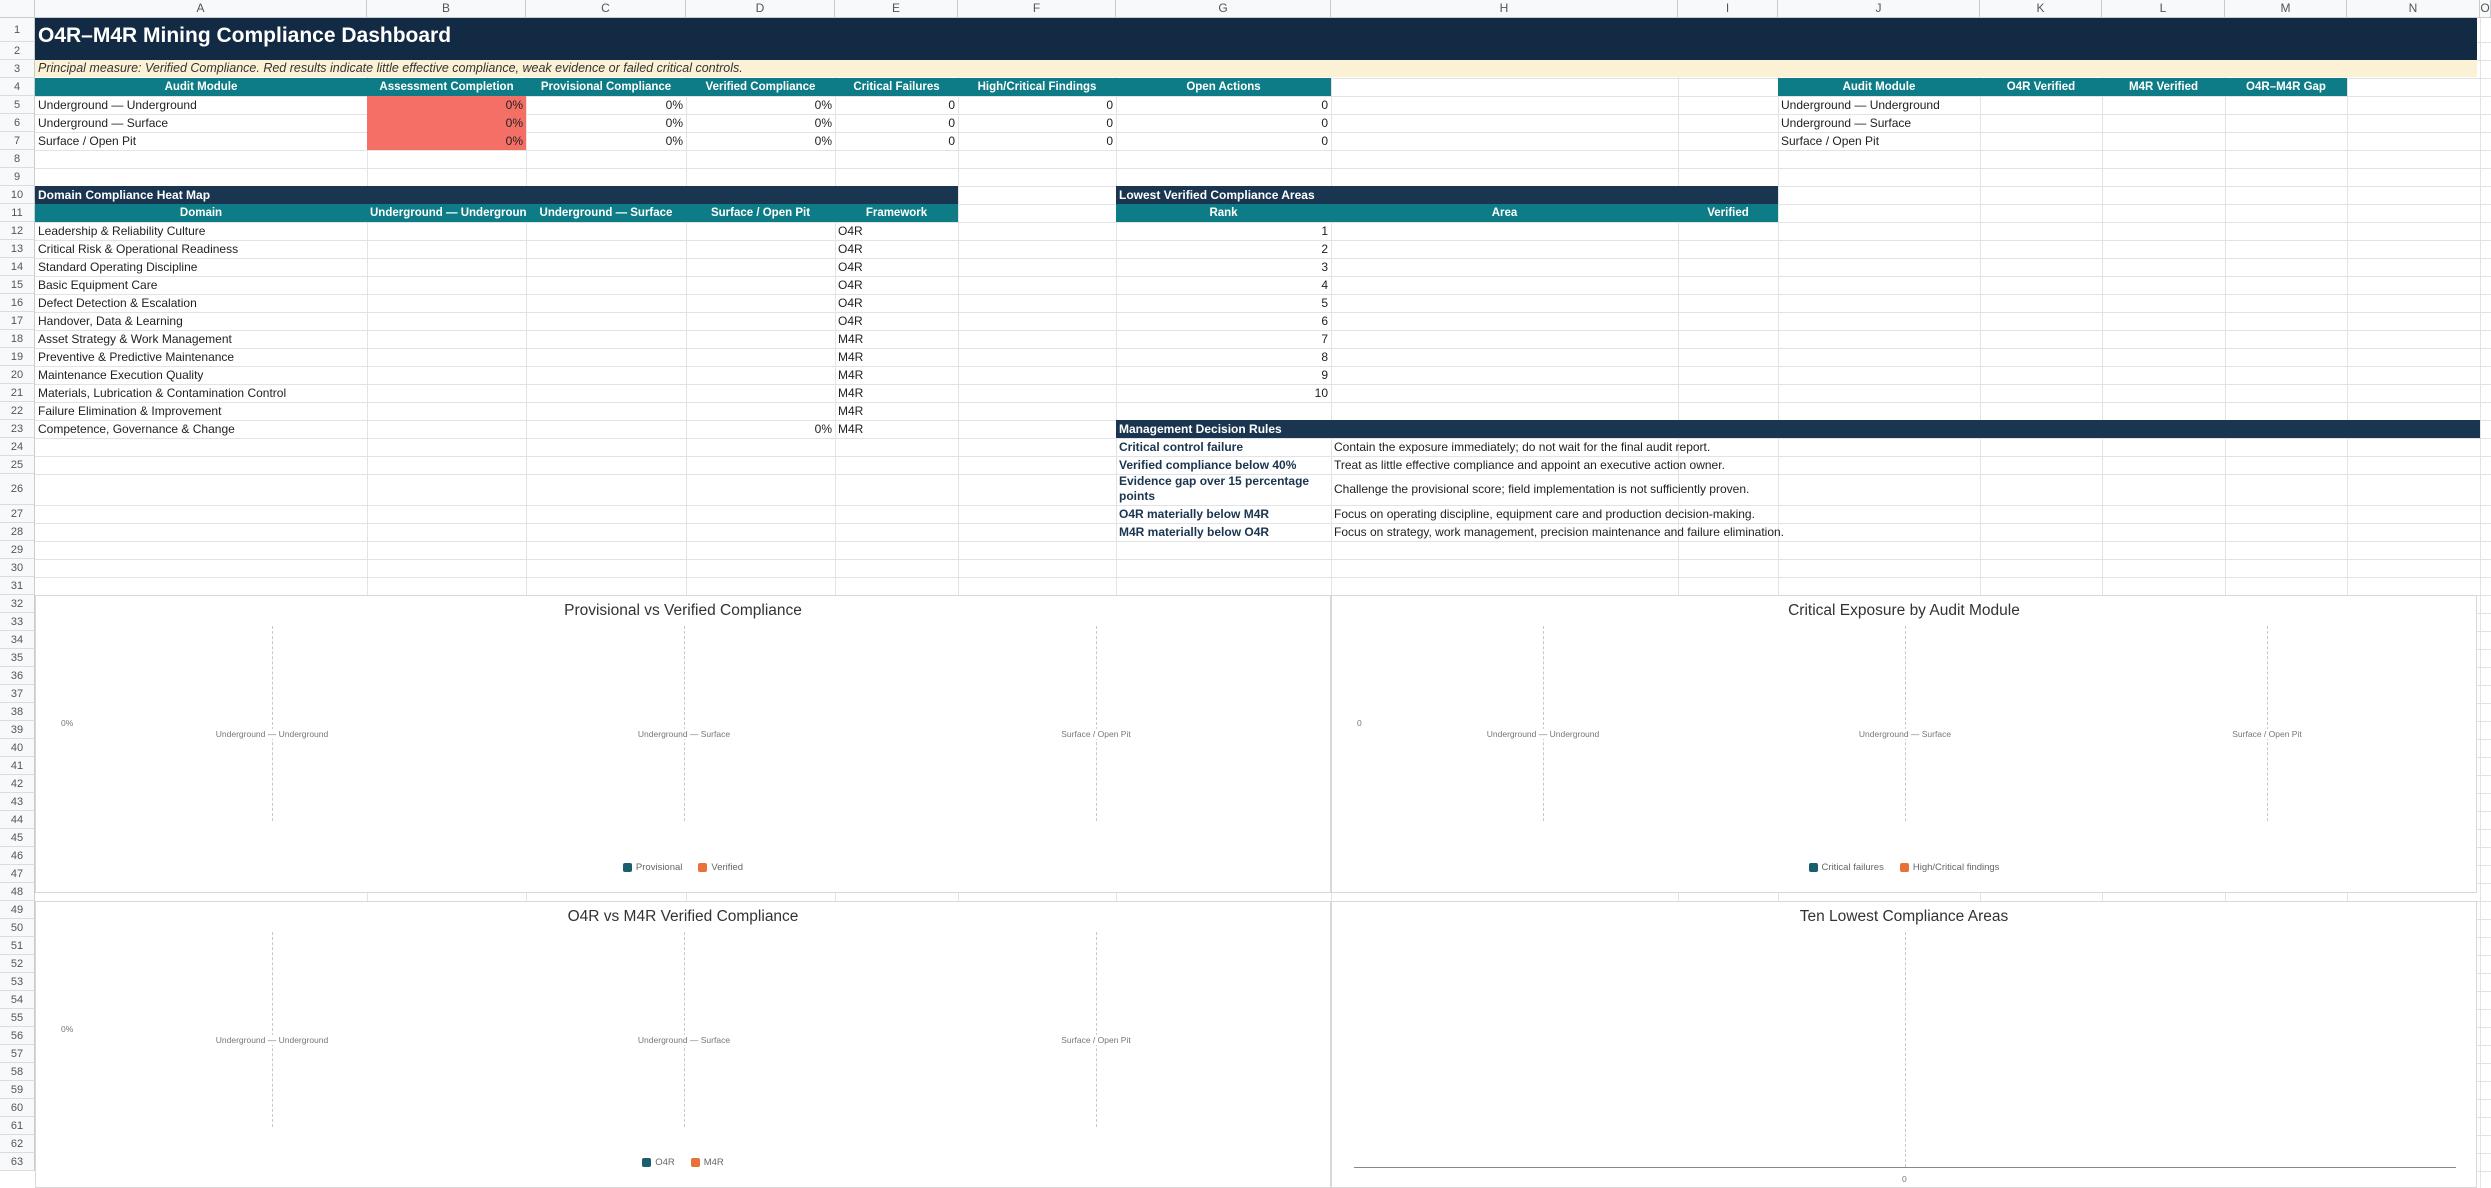 Image resolution: width=2491 pixels, height=1188 pixels. Describe the element at coordinates (606, 9) in the screenshot. I see `column-header: C` at that location.